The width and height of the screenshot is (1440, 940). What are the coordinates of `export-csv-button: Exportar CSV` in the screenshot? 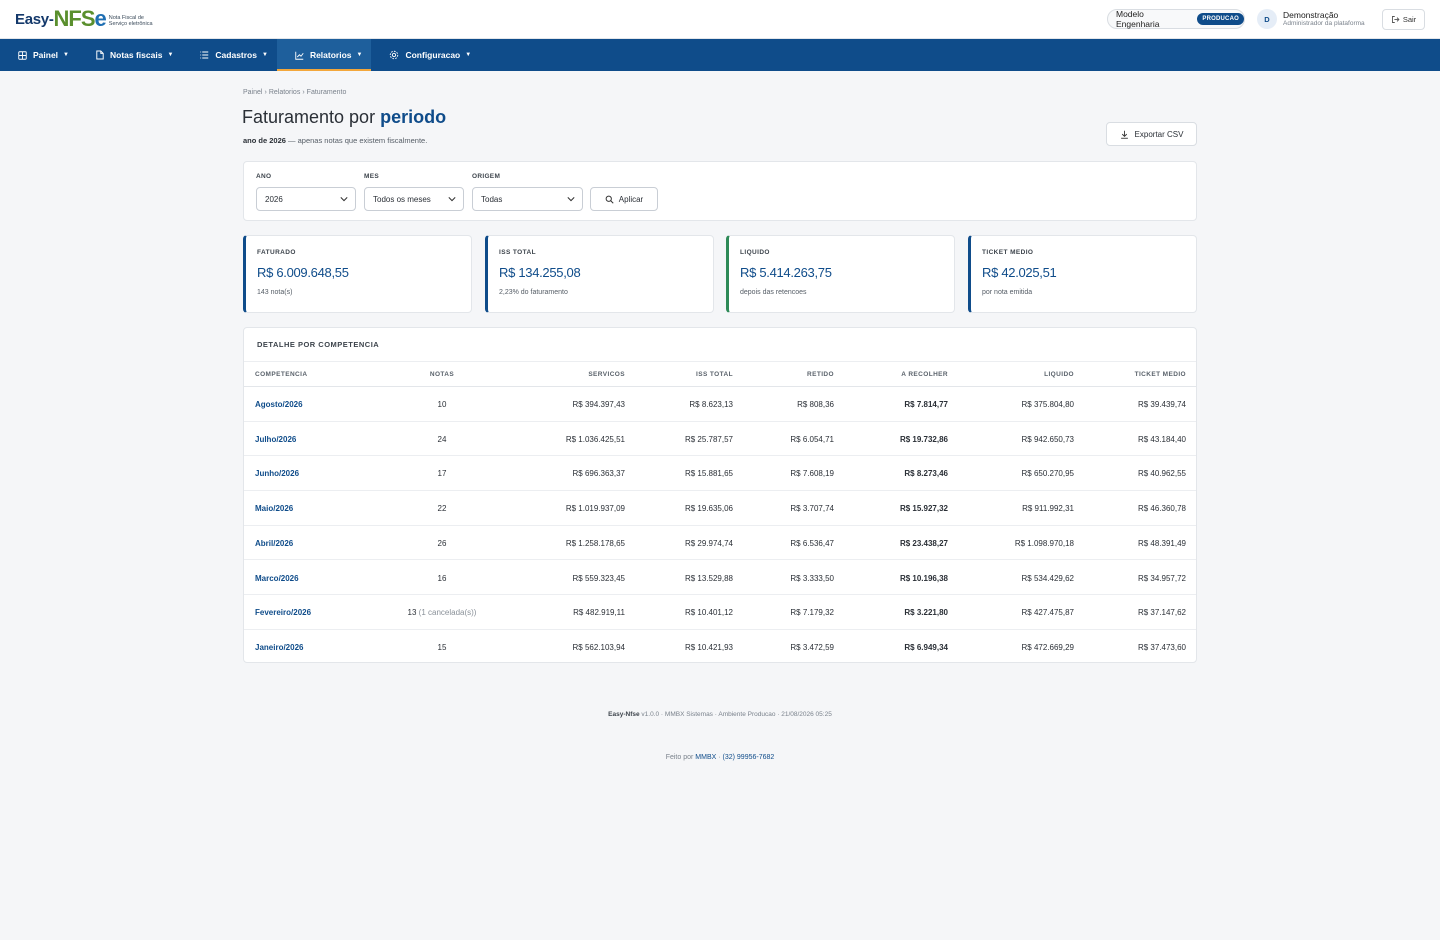 It's located at (1151, 134).